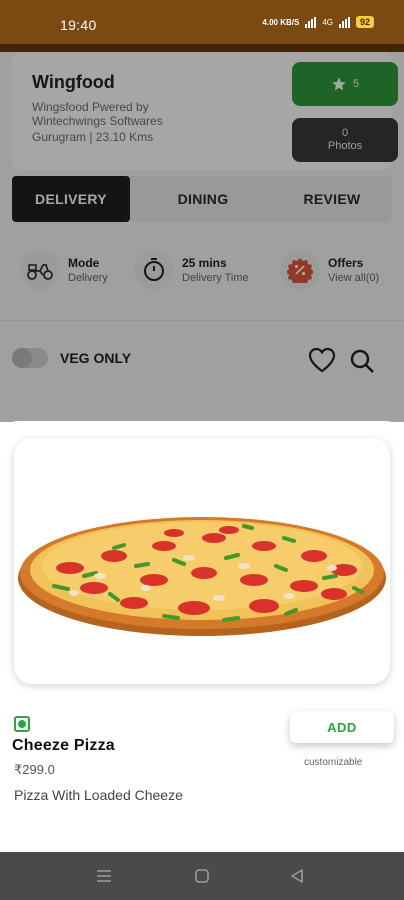  I want to click on network-speed: 4.00 KB/S, so click(281, 22).